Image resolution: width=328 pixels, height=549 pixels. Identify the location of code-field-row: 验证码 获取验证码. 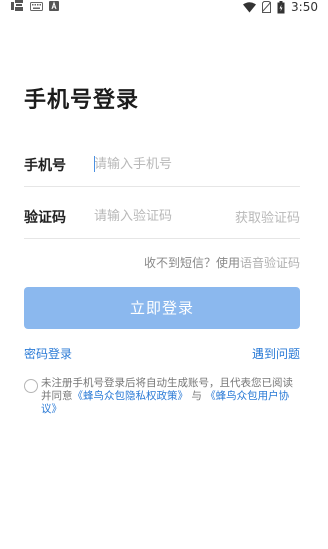
(162, 216).